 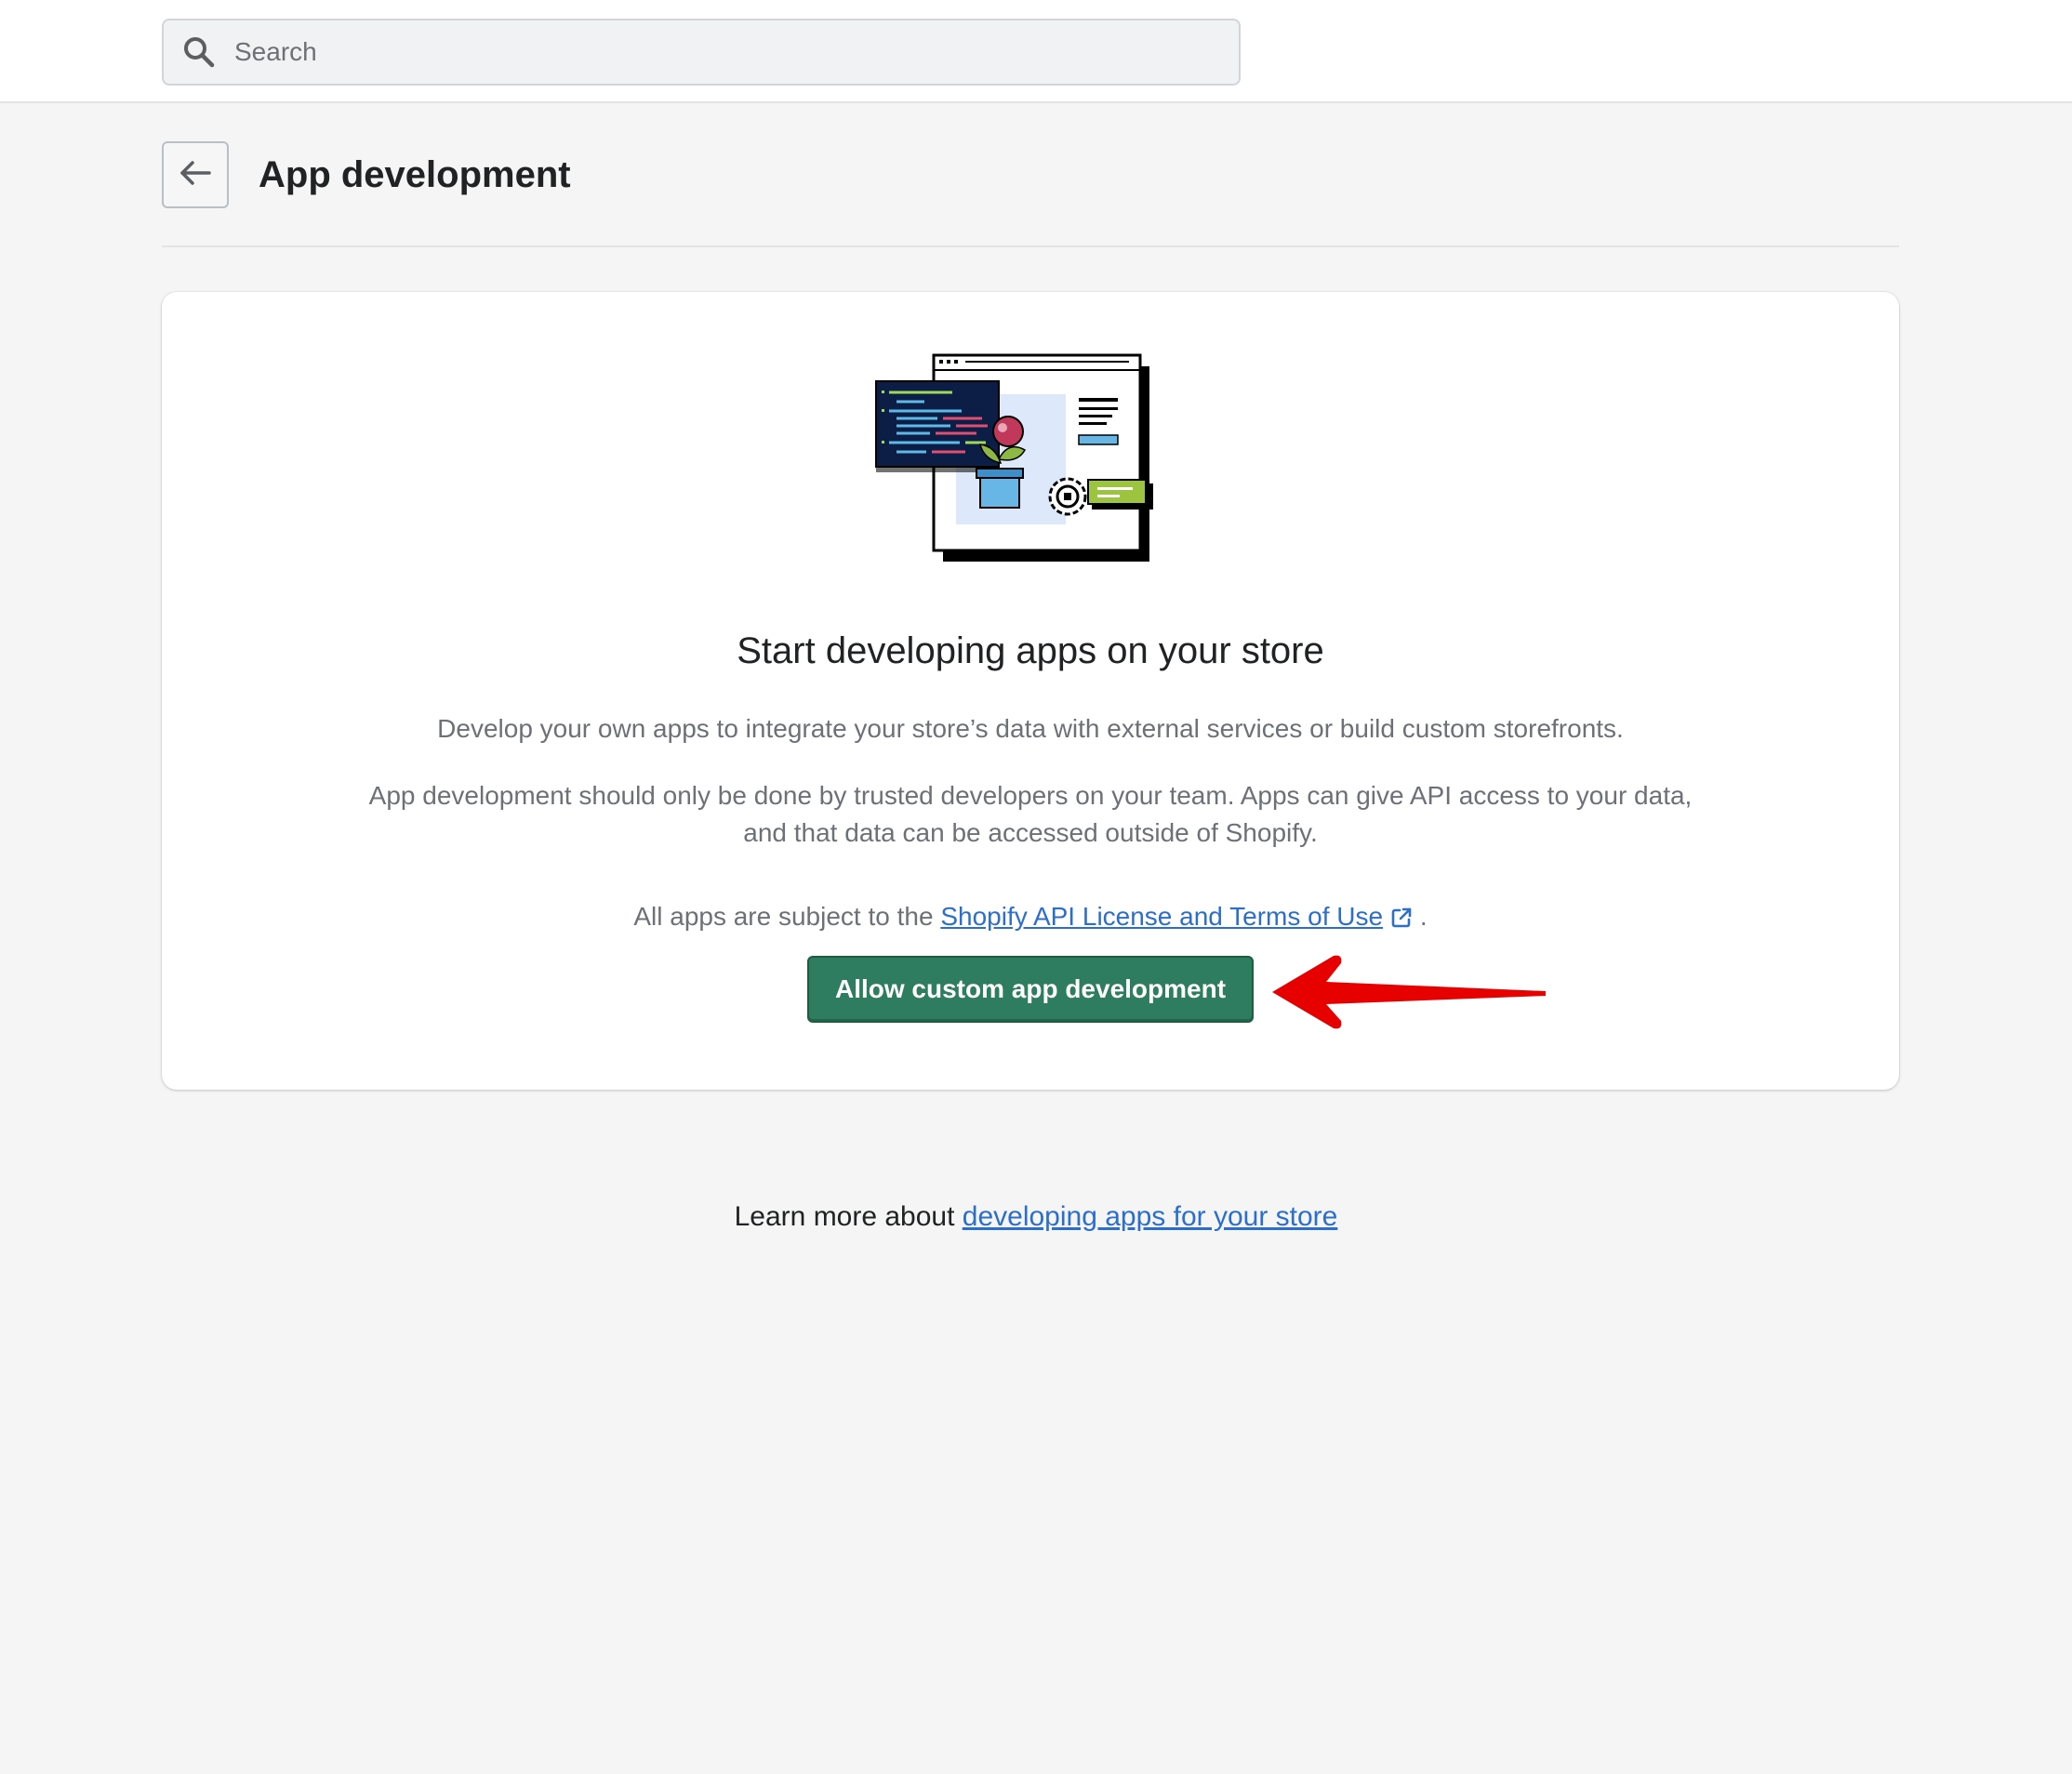 I want to click on search-bar, so click(x=701, y=53).